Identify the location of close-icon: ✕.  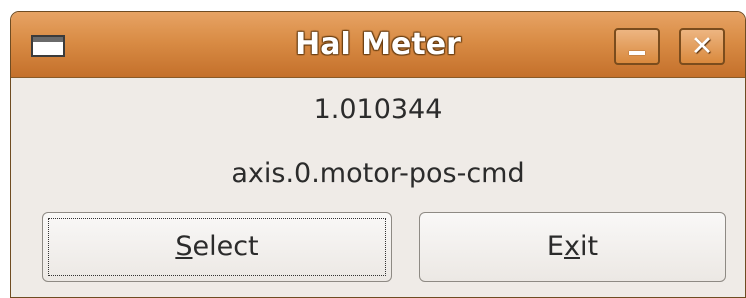
(702, 46).